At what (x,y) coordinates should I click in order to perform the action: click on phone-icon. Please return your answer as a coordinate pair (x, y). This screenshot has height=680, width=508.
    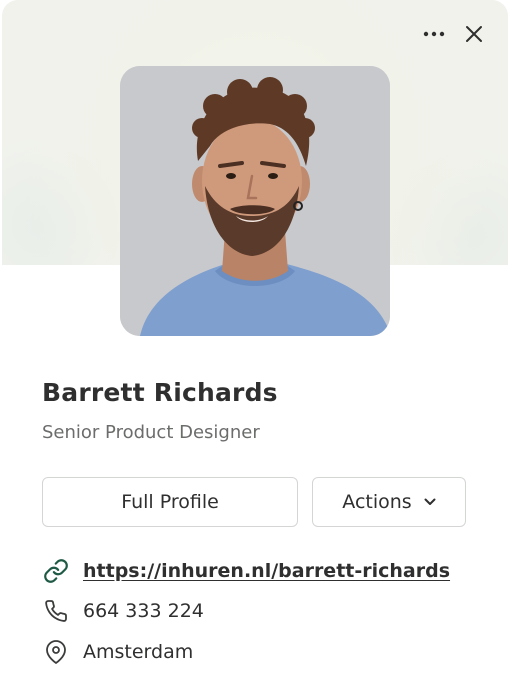
    Looking at the image, I should click on (56, 611).